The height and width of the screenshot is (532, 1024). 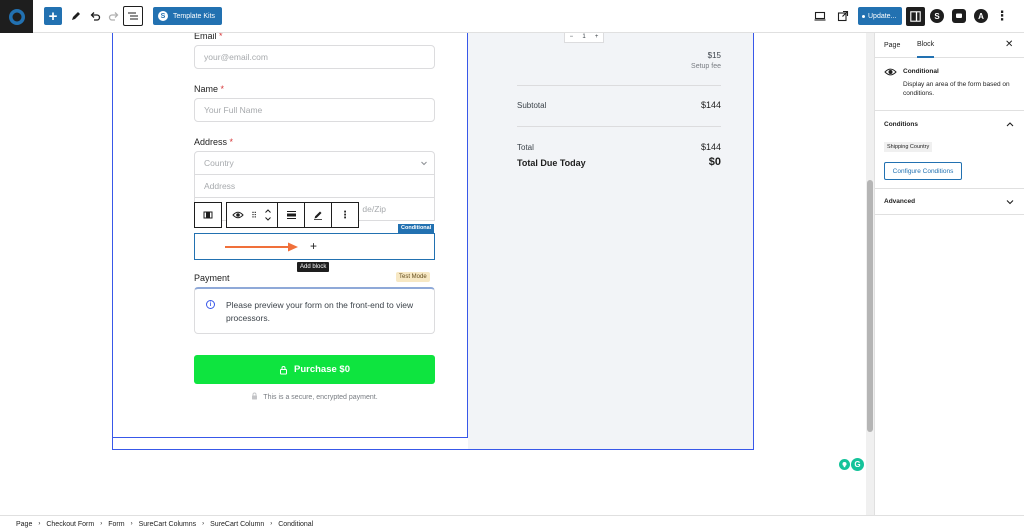 I want to click on astra-plugin-button: A, so click(x=981, y=16).